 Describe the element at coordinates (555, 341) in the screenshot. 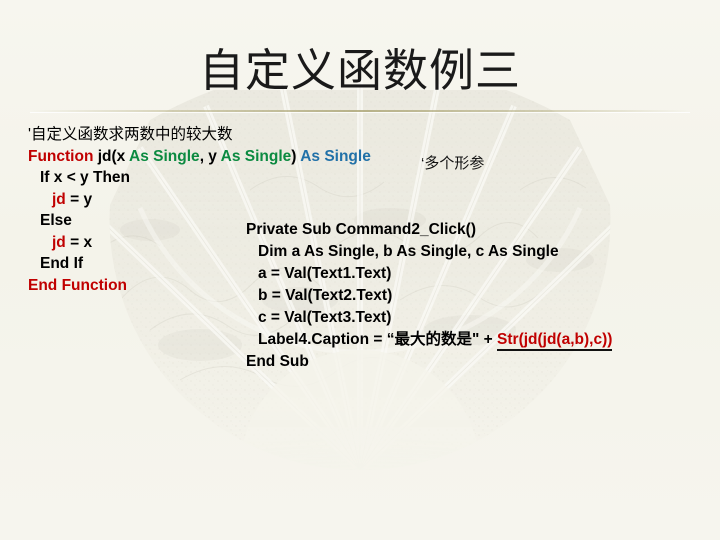

I see `code-token: Str(jd(jd(a,b),c))` at that location.